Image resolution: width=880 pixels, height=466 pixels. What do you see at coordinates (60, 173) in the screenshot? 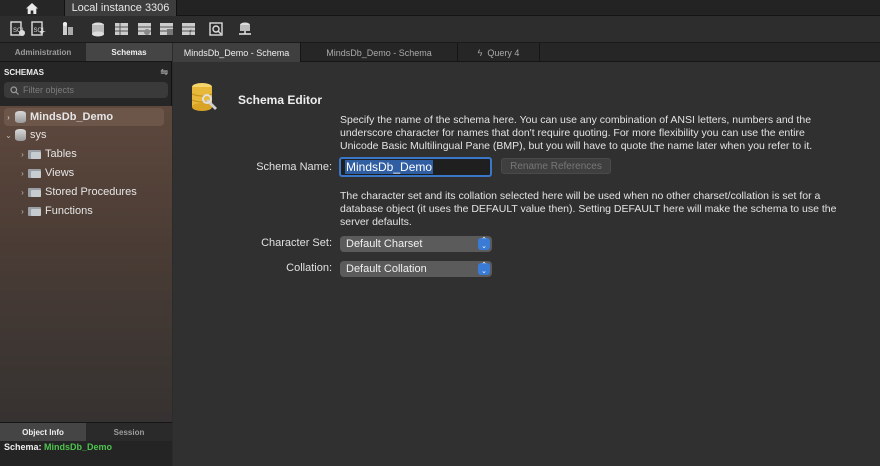
I see `tree-item-label: Views` at bounding box center [60, 173].